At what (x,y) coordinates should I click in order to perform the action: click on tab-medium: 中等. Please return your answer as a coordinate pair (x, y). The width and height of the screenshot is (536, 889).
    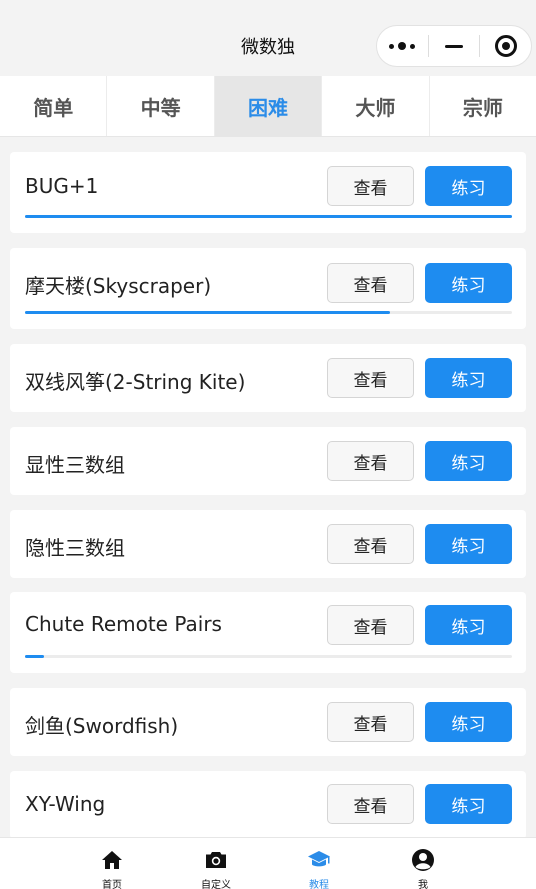
    Looking at the image, I should click on (161, 106).